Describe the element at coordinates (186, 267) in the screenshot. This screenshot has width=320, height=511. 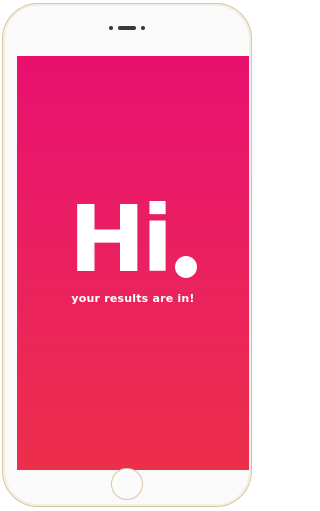
I see `greeting-dot` at that location.